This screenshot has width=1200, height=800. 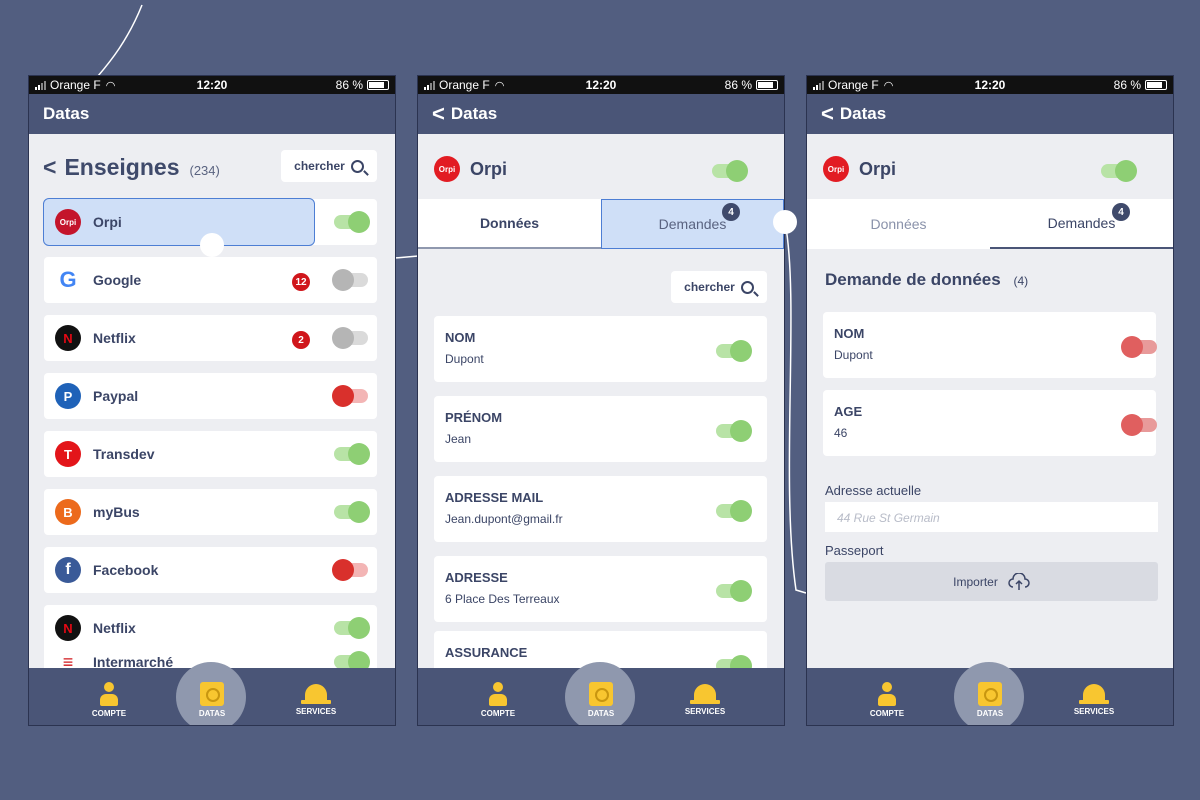 What do you see at coordinates (486, 652) in the screenshot?
I see `field-label: ASSURANCE` at bounding box center [486, 652].